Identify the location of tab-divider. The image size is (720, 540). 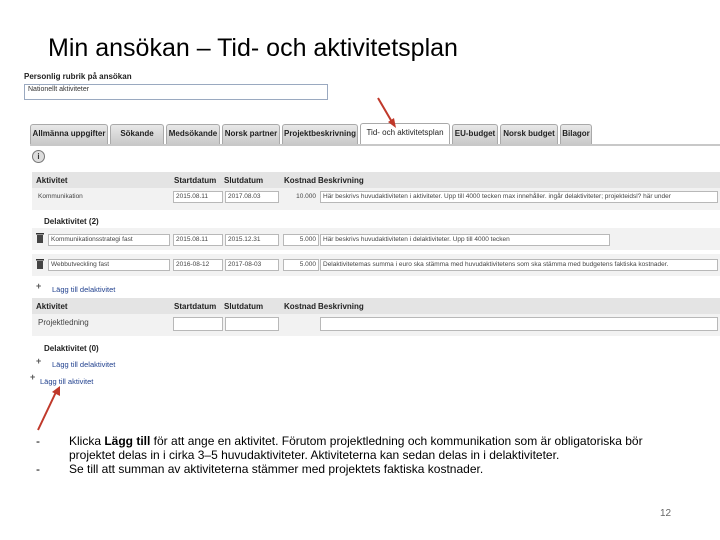
(375, 145).